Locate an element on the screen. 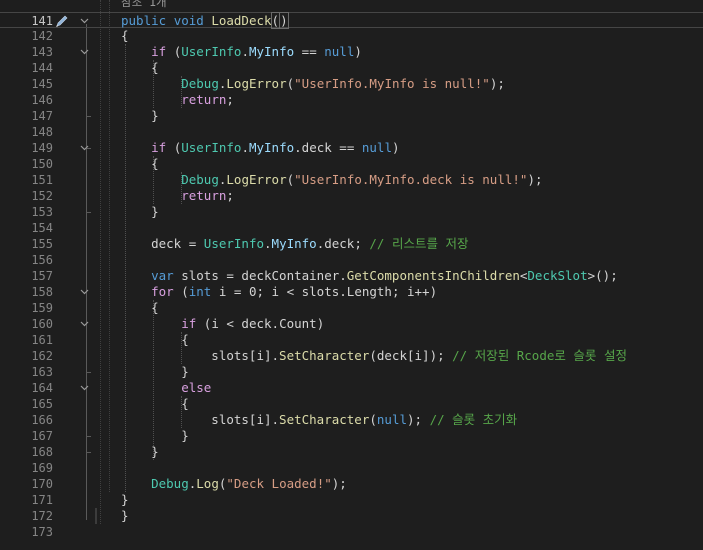 The image size is (703, 550). code-token: public is located at coordinates (144, 20).